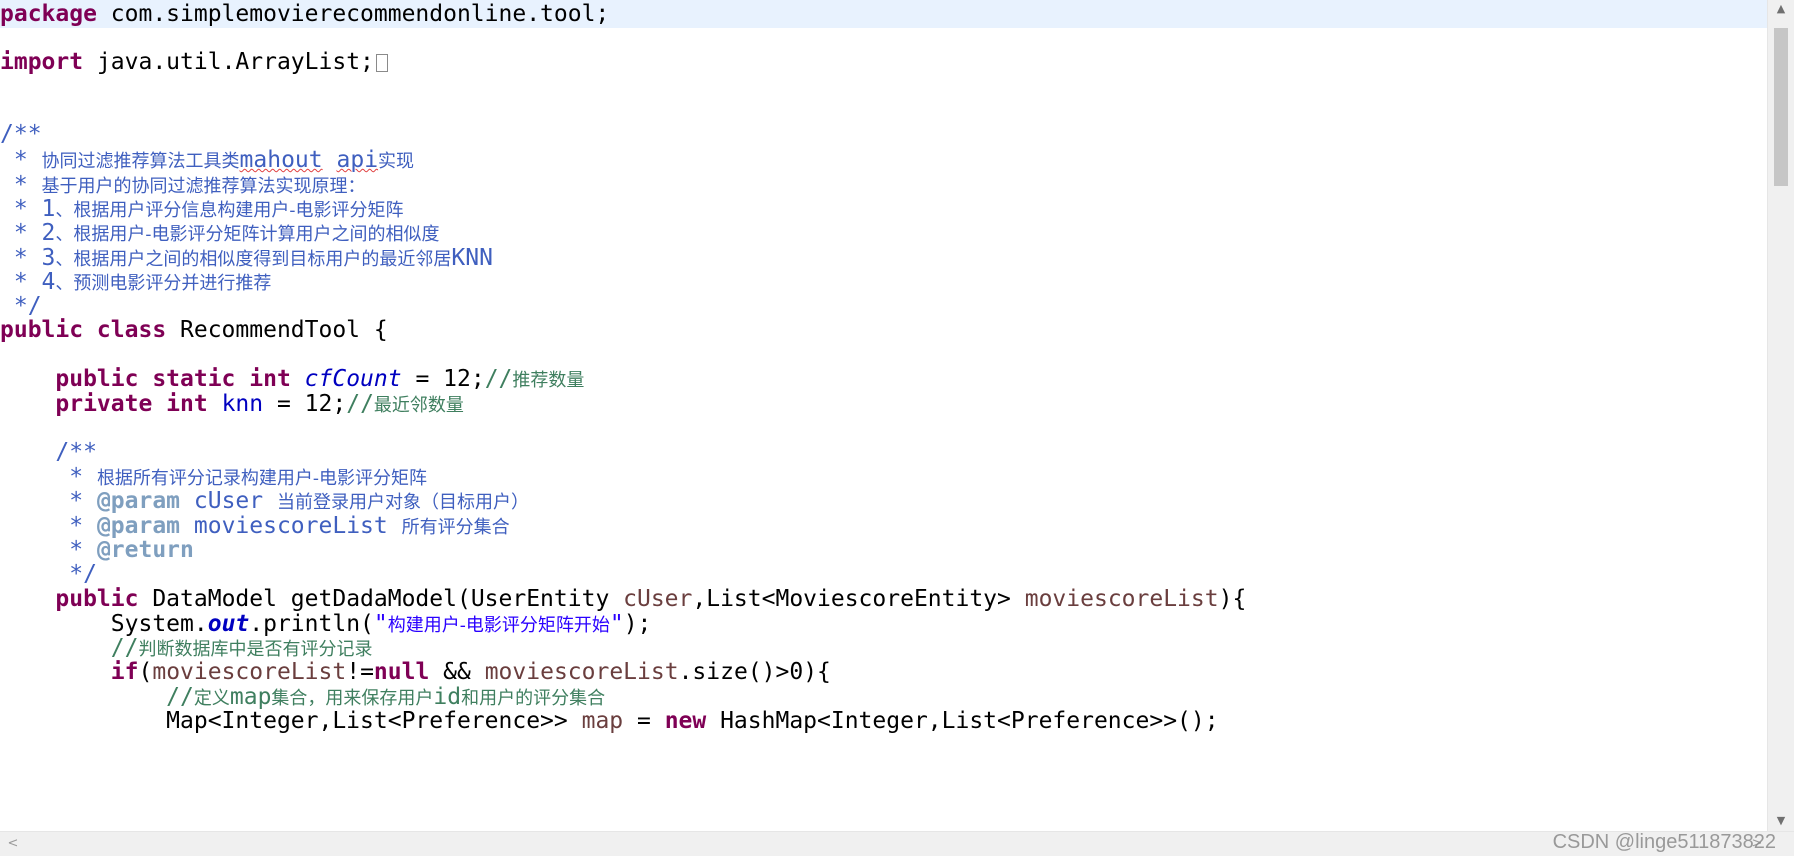 This screenshot has height=856, width=1794. I want to click on doc-param-name: cUser, so click(228, 501).